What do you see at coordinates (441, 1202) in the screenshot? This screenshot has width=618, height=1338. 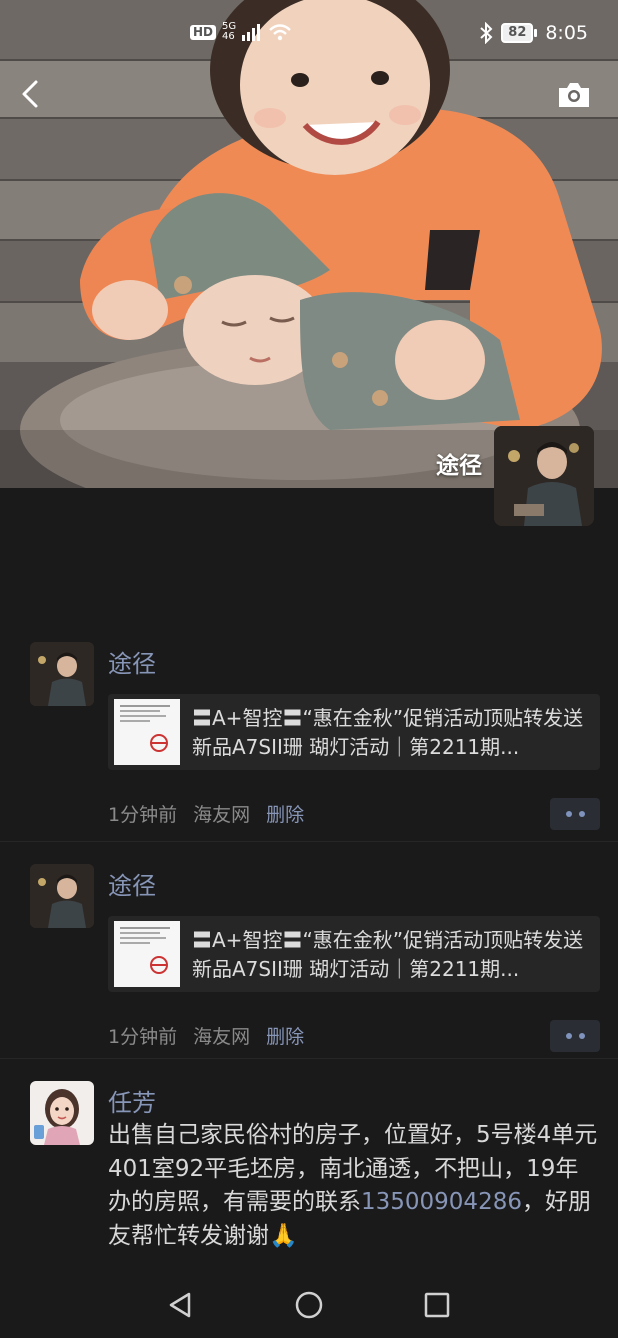 I see `phone-link: 13500904286` at bounding box center [441, 1202].